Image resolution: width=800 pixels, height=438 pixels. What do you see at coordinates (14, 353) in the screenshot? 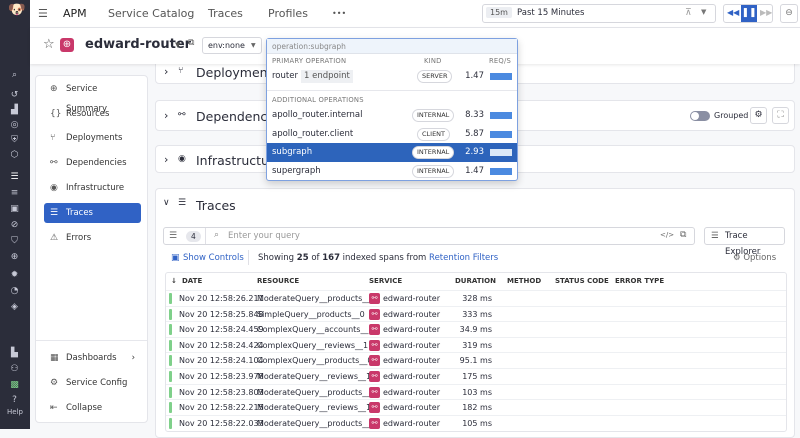
I see `integrations-icon: ▙` at bounding box center [14, 353].